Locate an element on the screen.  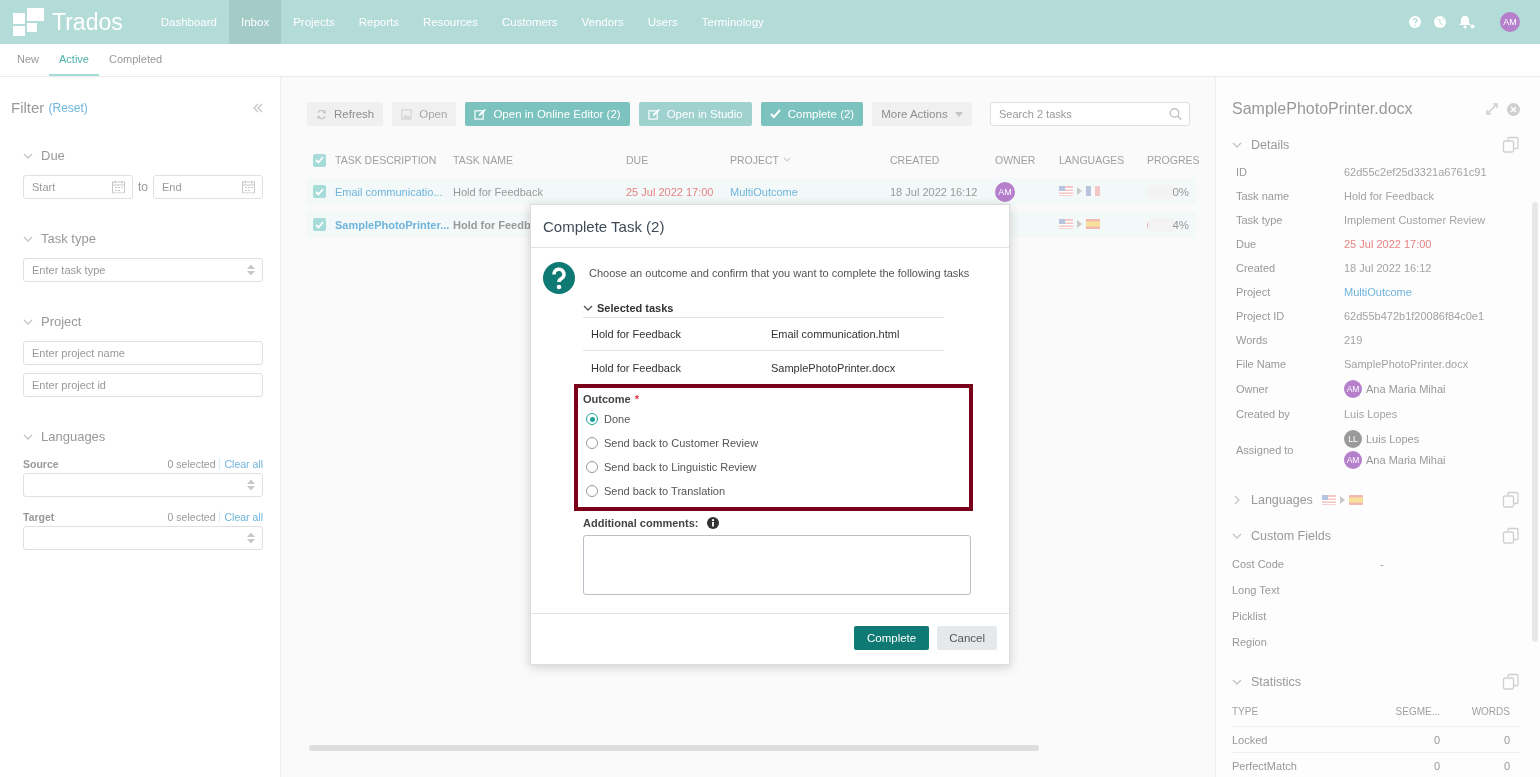
column-header: PROGRES is located at coordinates (1173, 160).